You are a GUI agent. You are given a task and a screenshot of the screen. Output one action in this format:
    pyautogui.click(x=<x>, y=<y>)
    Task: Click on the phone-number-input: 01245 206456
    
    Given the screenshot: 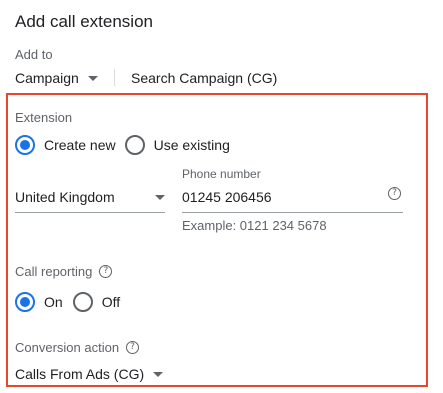 What is the action you would take?
    pyautogui.click(x=227, y=197)
    